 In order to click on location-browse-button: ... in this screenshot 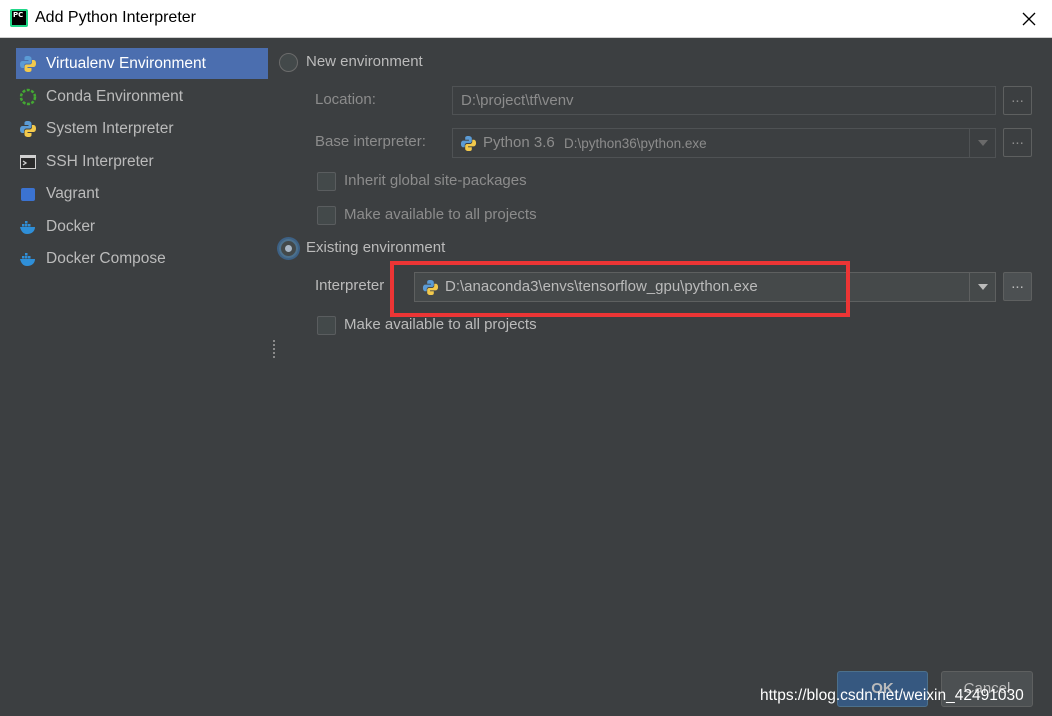, I will do `click(1017, 100)`.